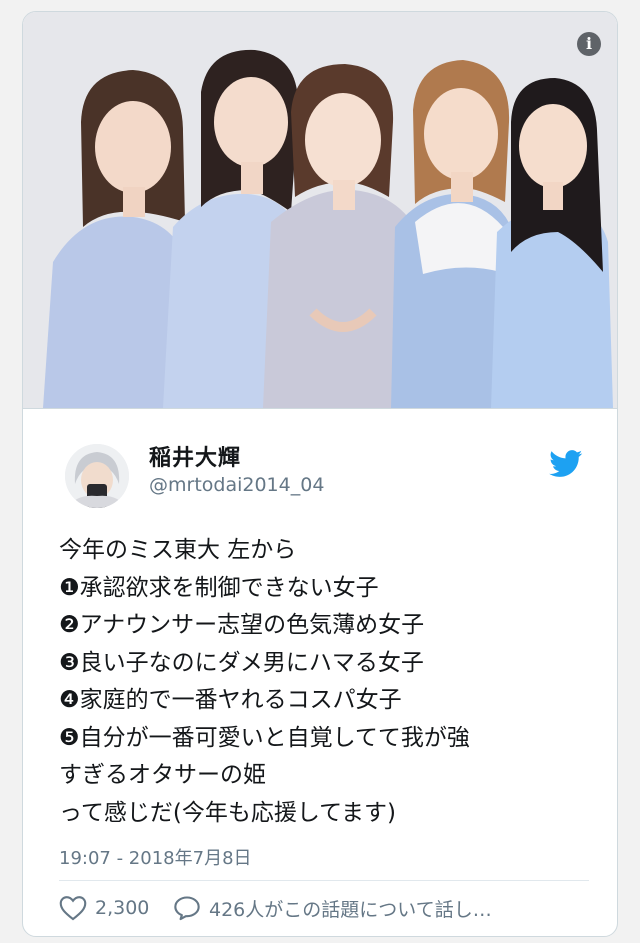 The height and width of the screenshot is (943, 640). I want to click on tweet-line: ❺自分が一番可愛いと自覚してて我が強, so click(264, 737).